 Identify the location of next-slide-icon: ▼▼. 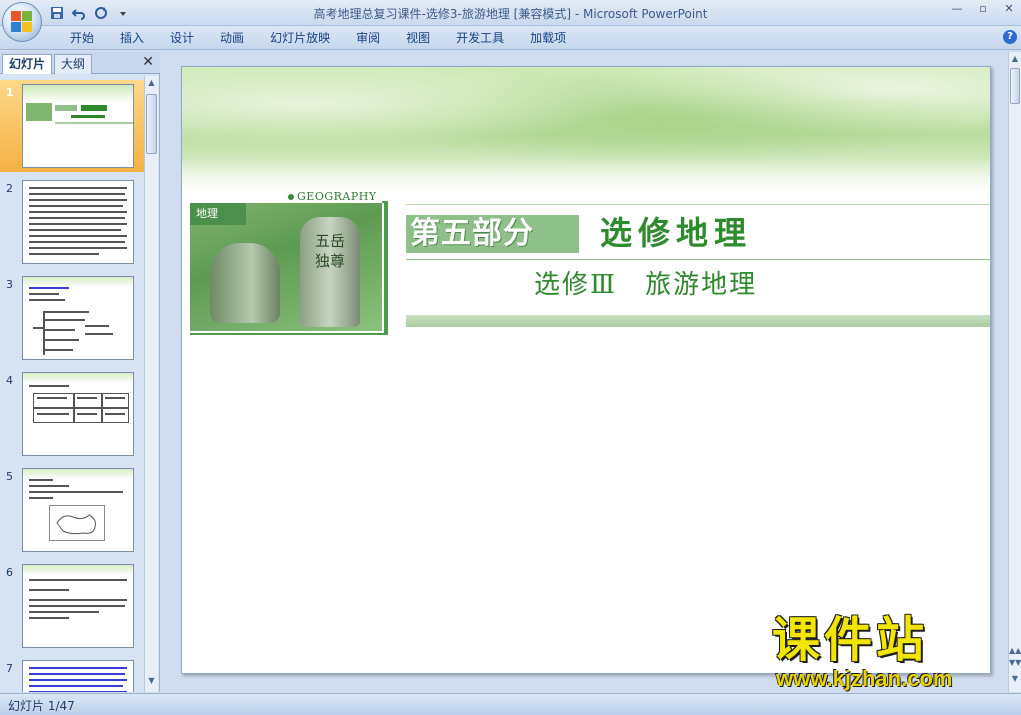
(1015, 662).